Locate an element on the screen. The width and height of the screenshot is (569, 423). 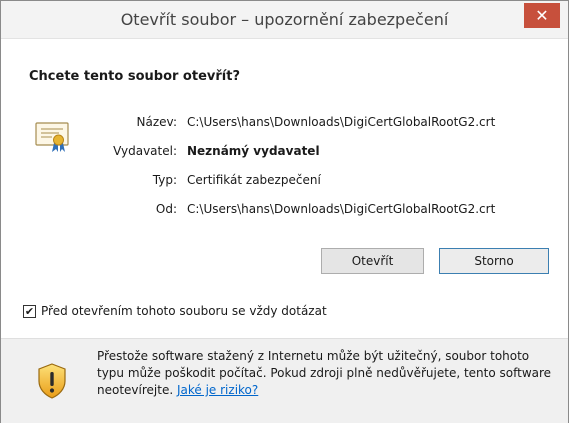
close-icon: ✕ is located at coordinates (542, 15).